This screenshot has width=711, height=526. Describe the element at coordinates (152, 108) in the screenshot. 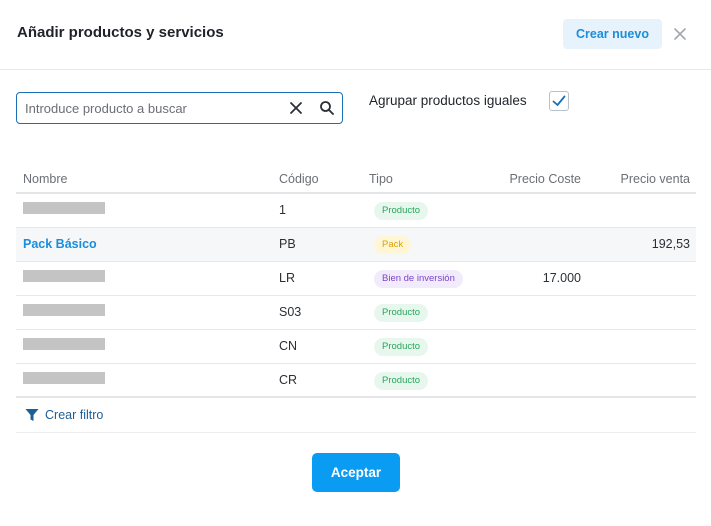

I see `search-input` at that location.